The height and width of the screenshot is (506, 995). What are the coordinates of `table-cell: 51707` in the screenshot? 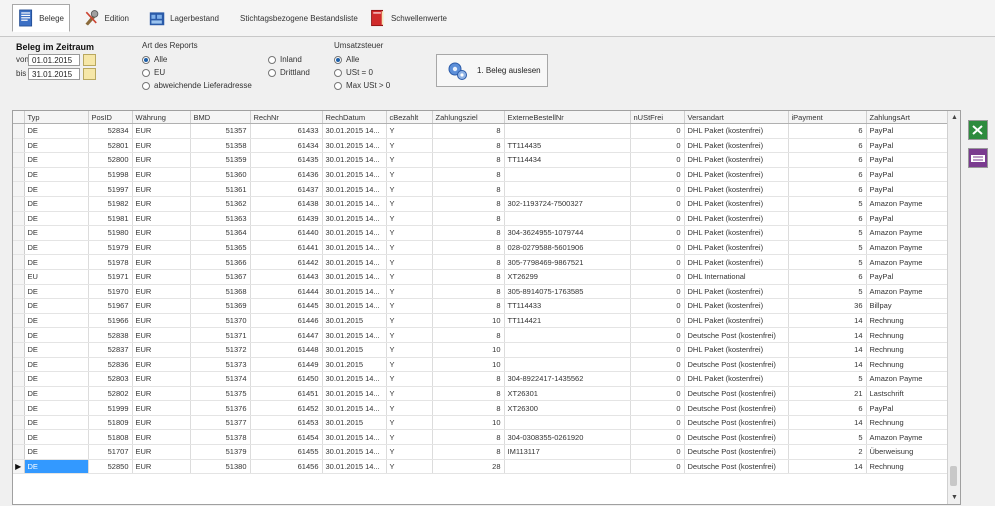 It's located at (110, 452).